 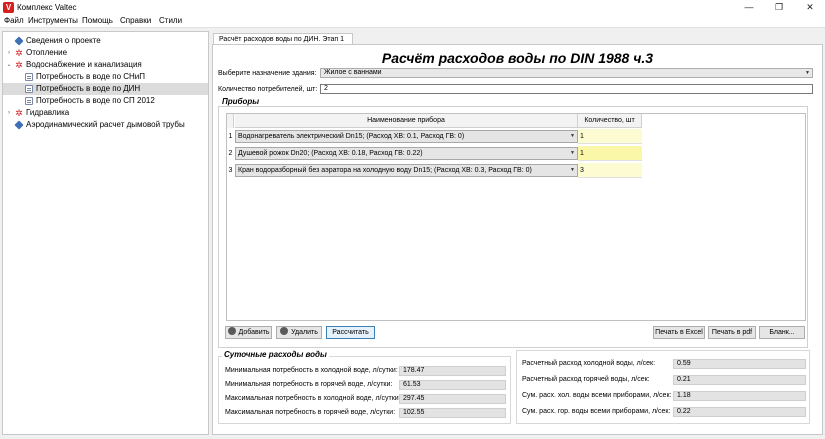 What do you see at coordinates (47, 52) in the screenshot?
I see `tree-item-label: Отопление` at bounding box center [47, 52].